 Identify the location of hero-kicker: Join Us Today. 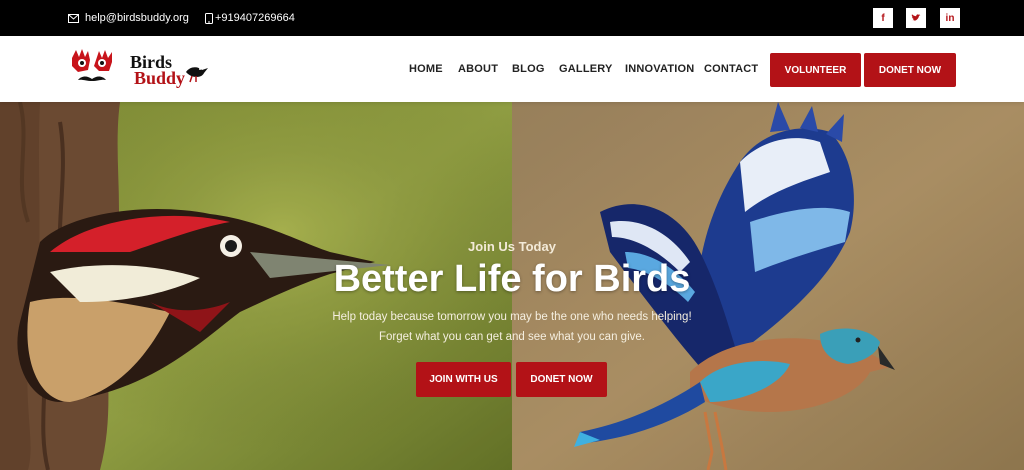
(512, 246).